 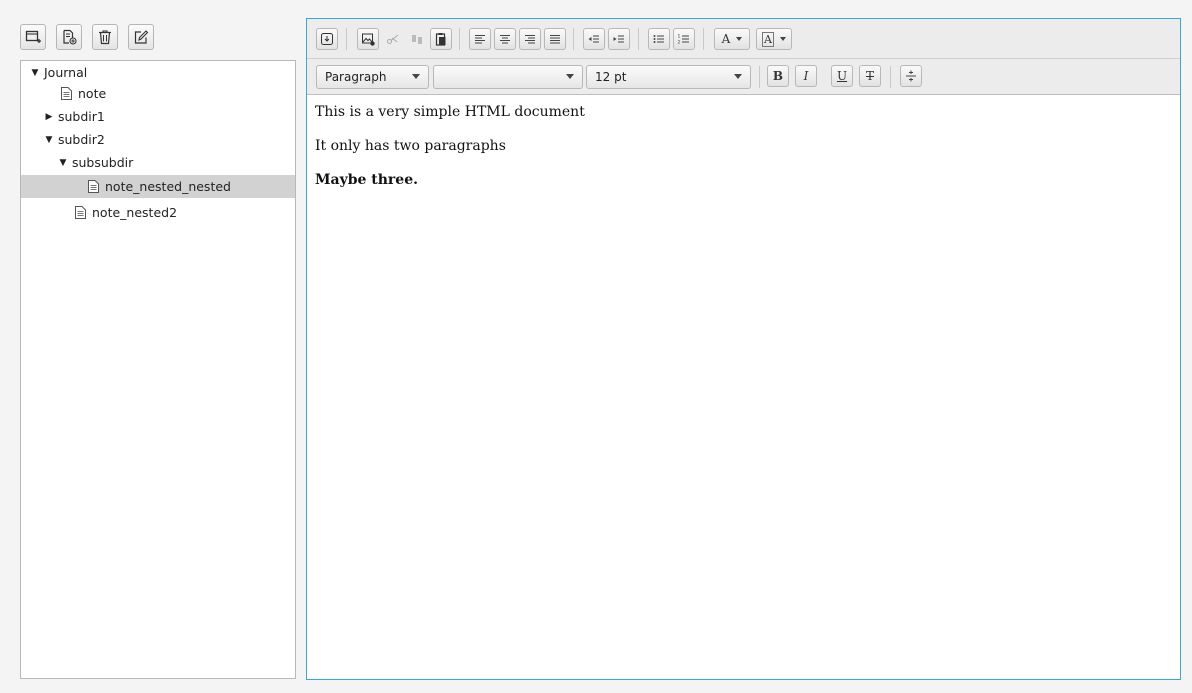 I want to click on copy-icon, so click(x=417, y=39).